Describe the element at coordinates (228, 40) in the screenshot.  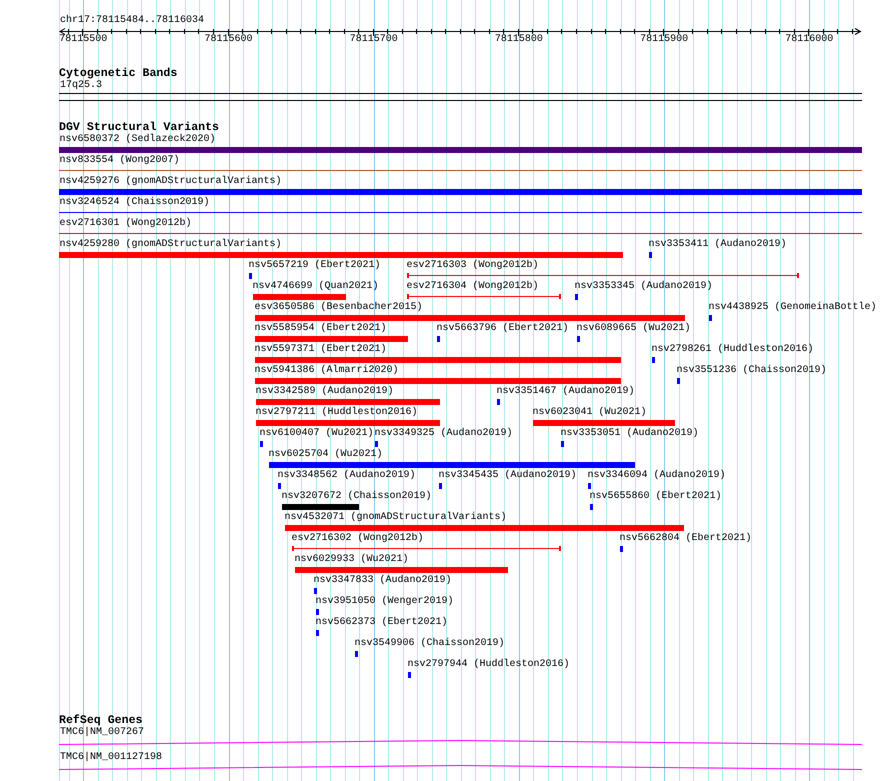
I see `tick-label: 78115600` at that location.